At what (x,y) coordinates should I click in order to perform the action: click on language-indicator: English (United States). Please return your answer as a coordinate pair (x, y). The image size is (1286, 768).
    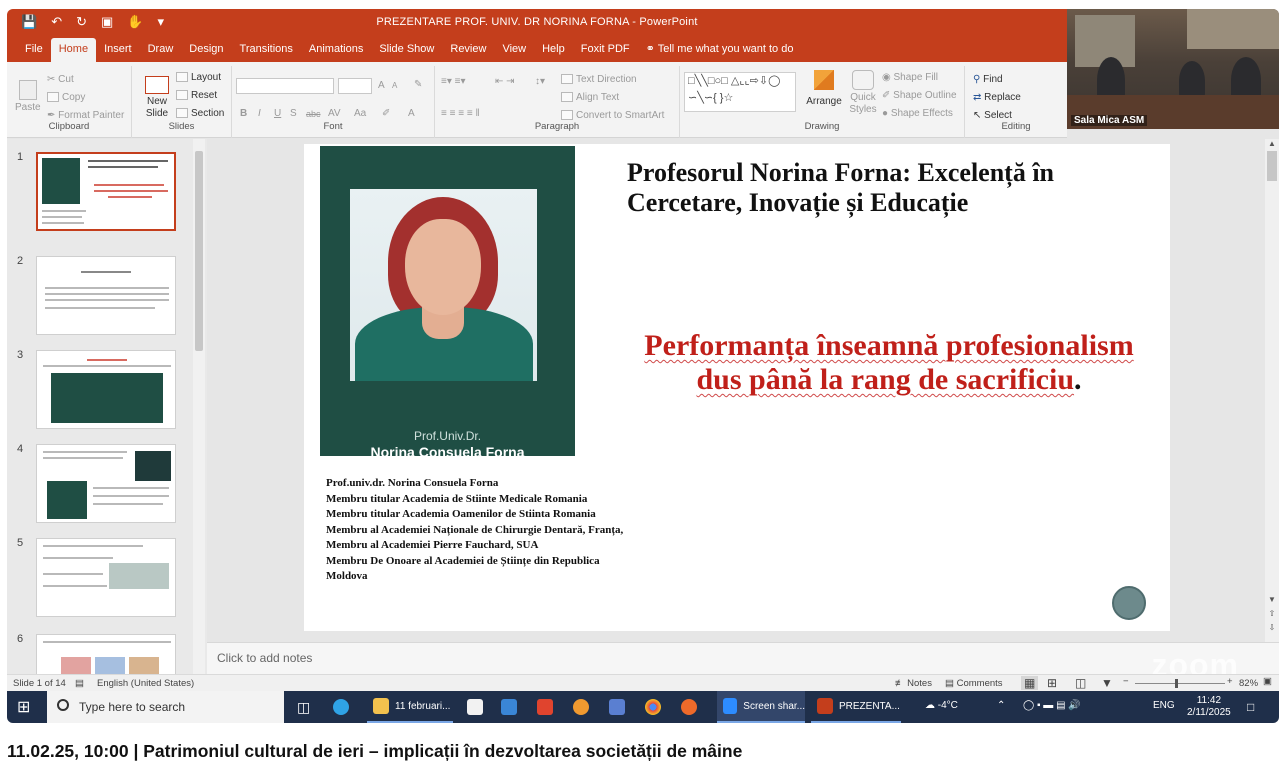
    Looking at the image, I should click on (145, 683).